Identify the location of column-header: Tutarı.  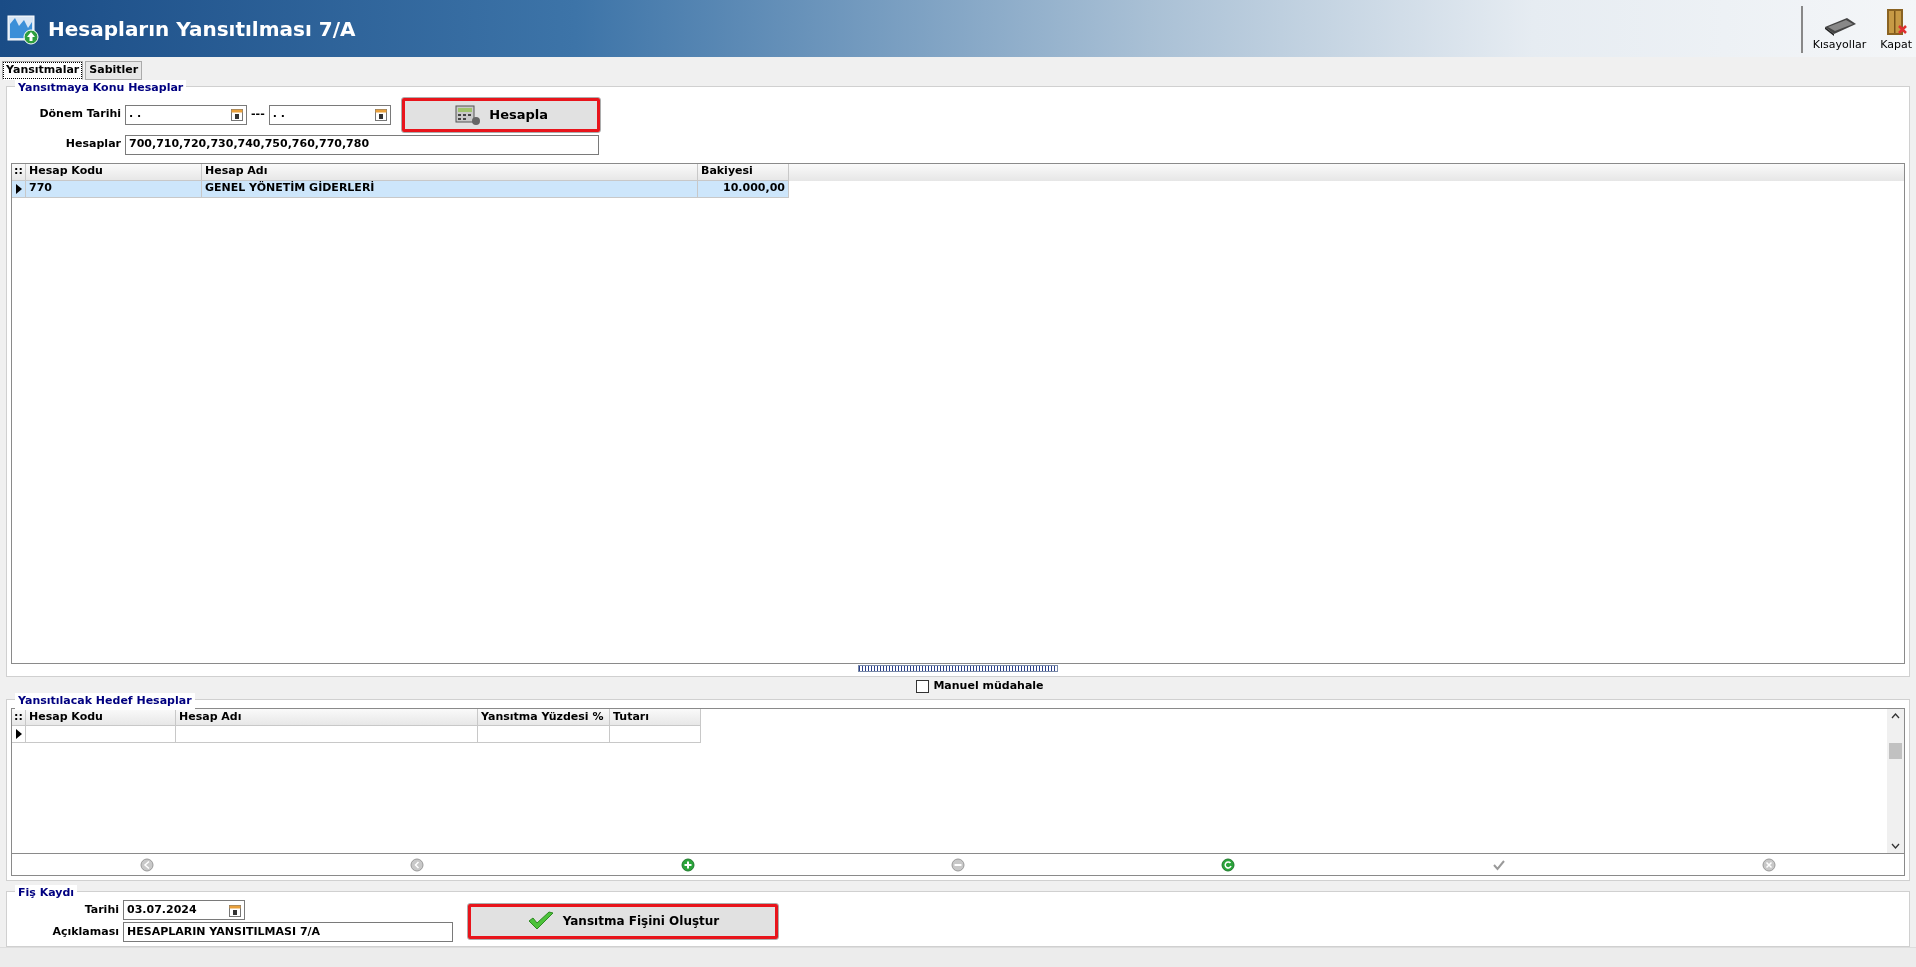
(655, 717).